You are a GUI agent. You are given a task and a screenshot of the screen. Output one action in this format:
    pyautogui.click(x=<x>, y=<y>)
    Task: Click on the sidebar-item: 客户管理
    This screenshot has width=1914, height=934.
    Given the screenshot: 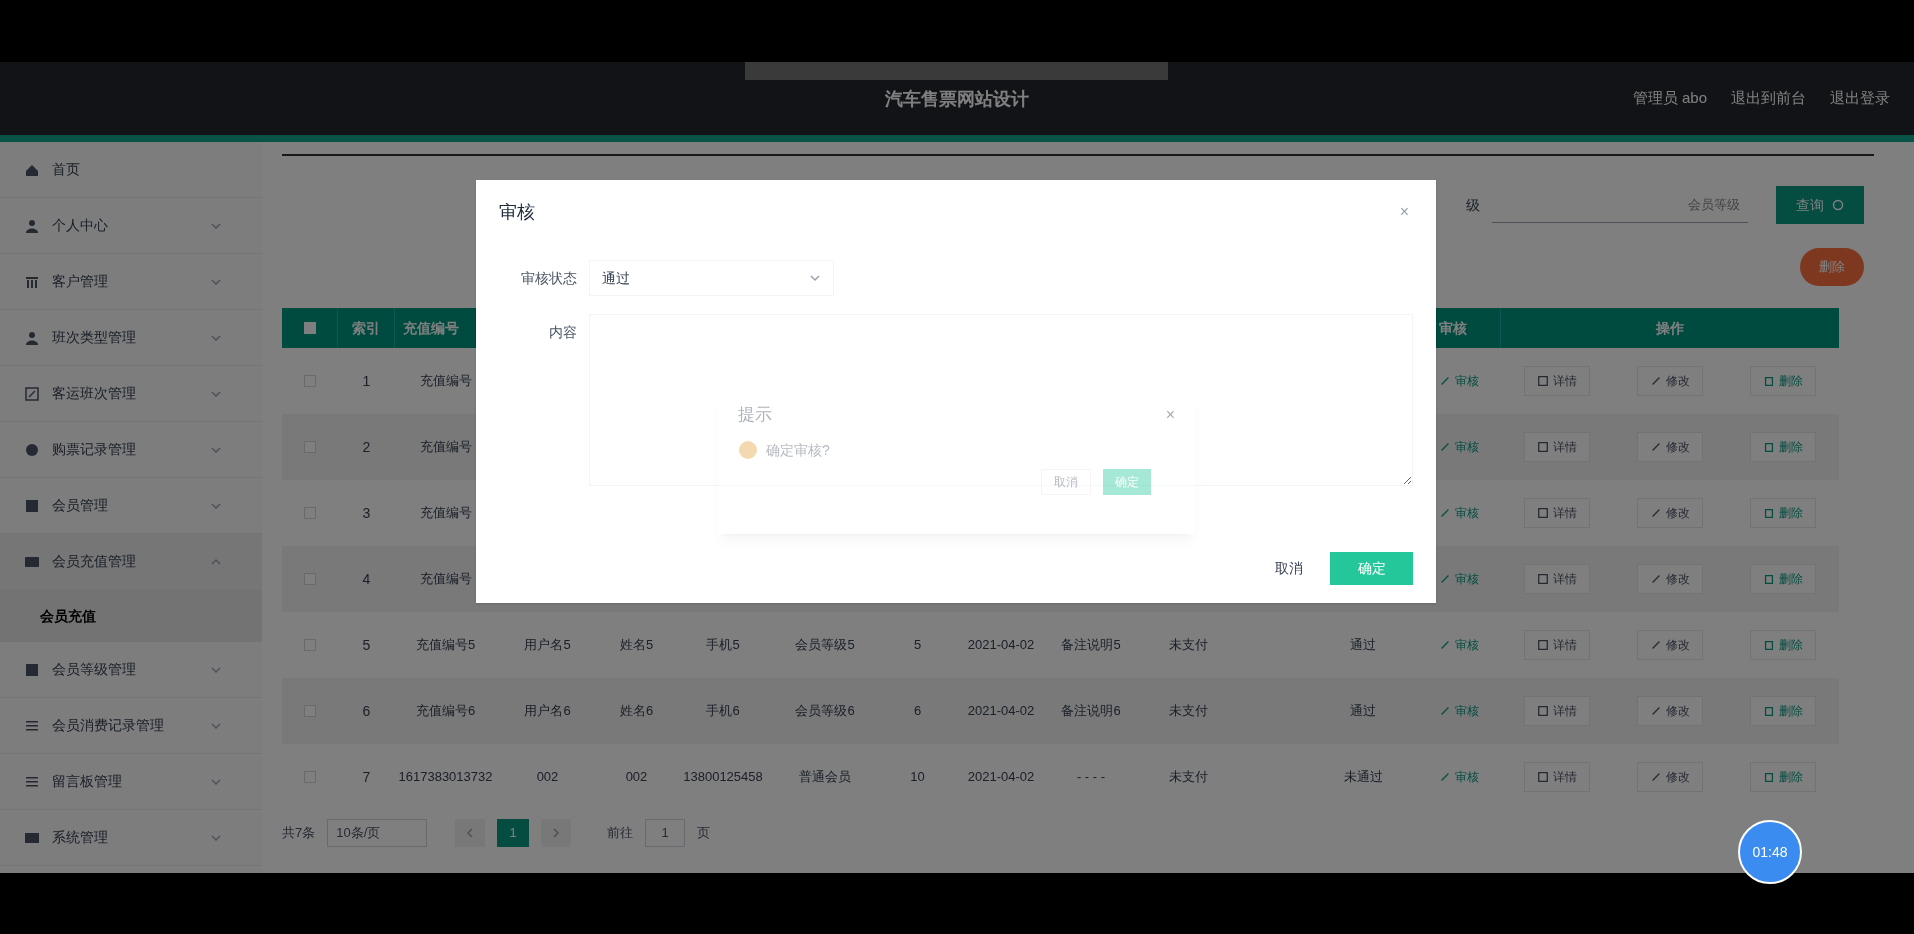 What is the action you would take?
    pyautogui.click(x=131, y=282)
    